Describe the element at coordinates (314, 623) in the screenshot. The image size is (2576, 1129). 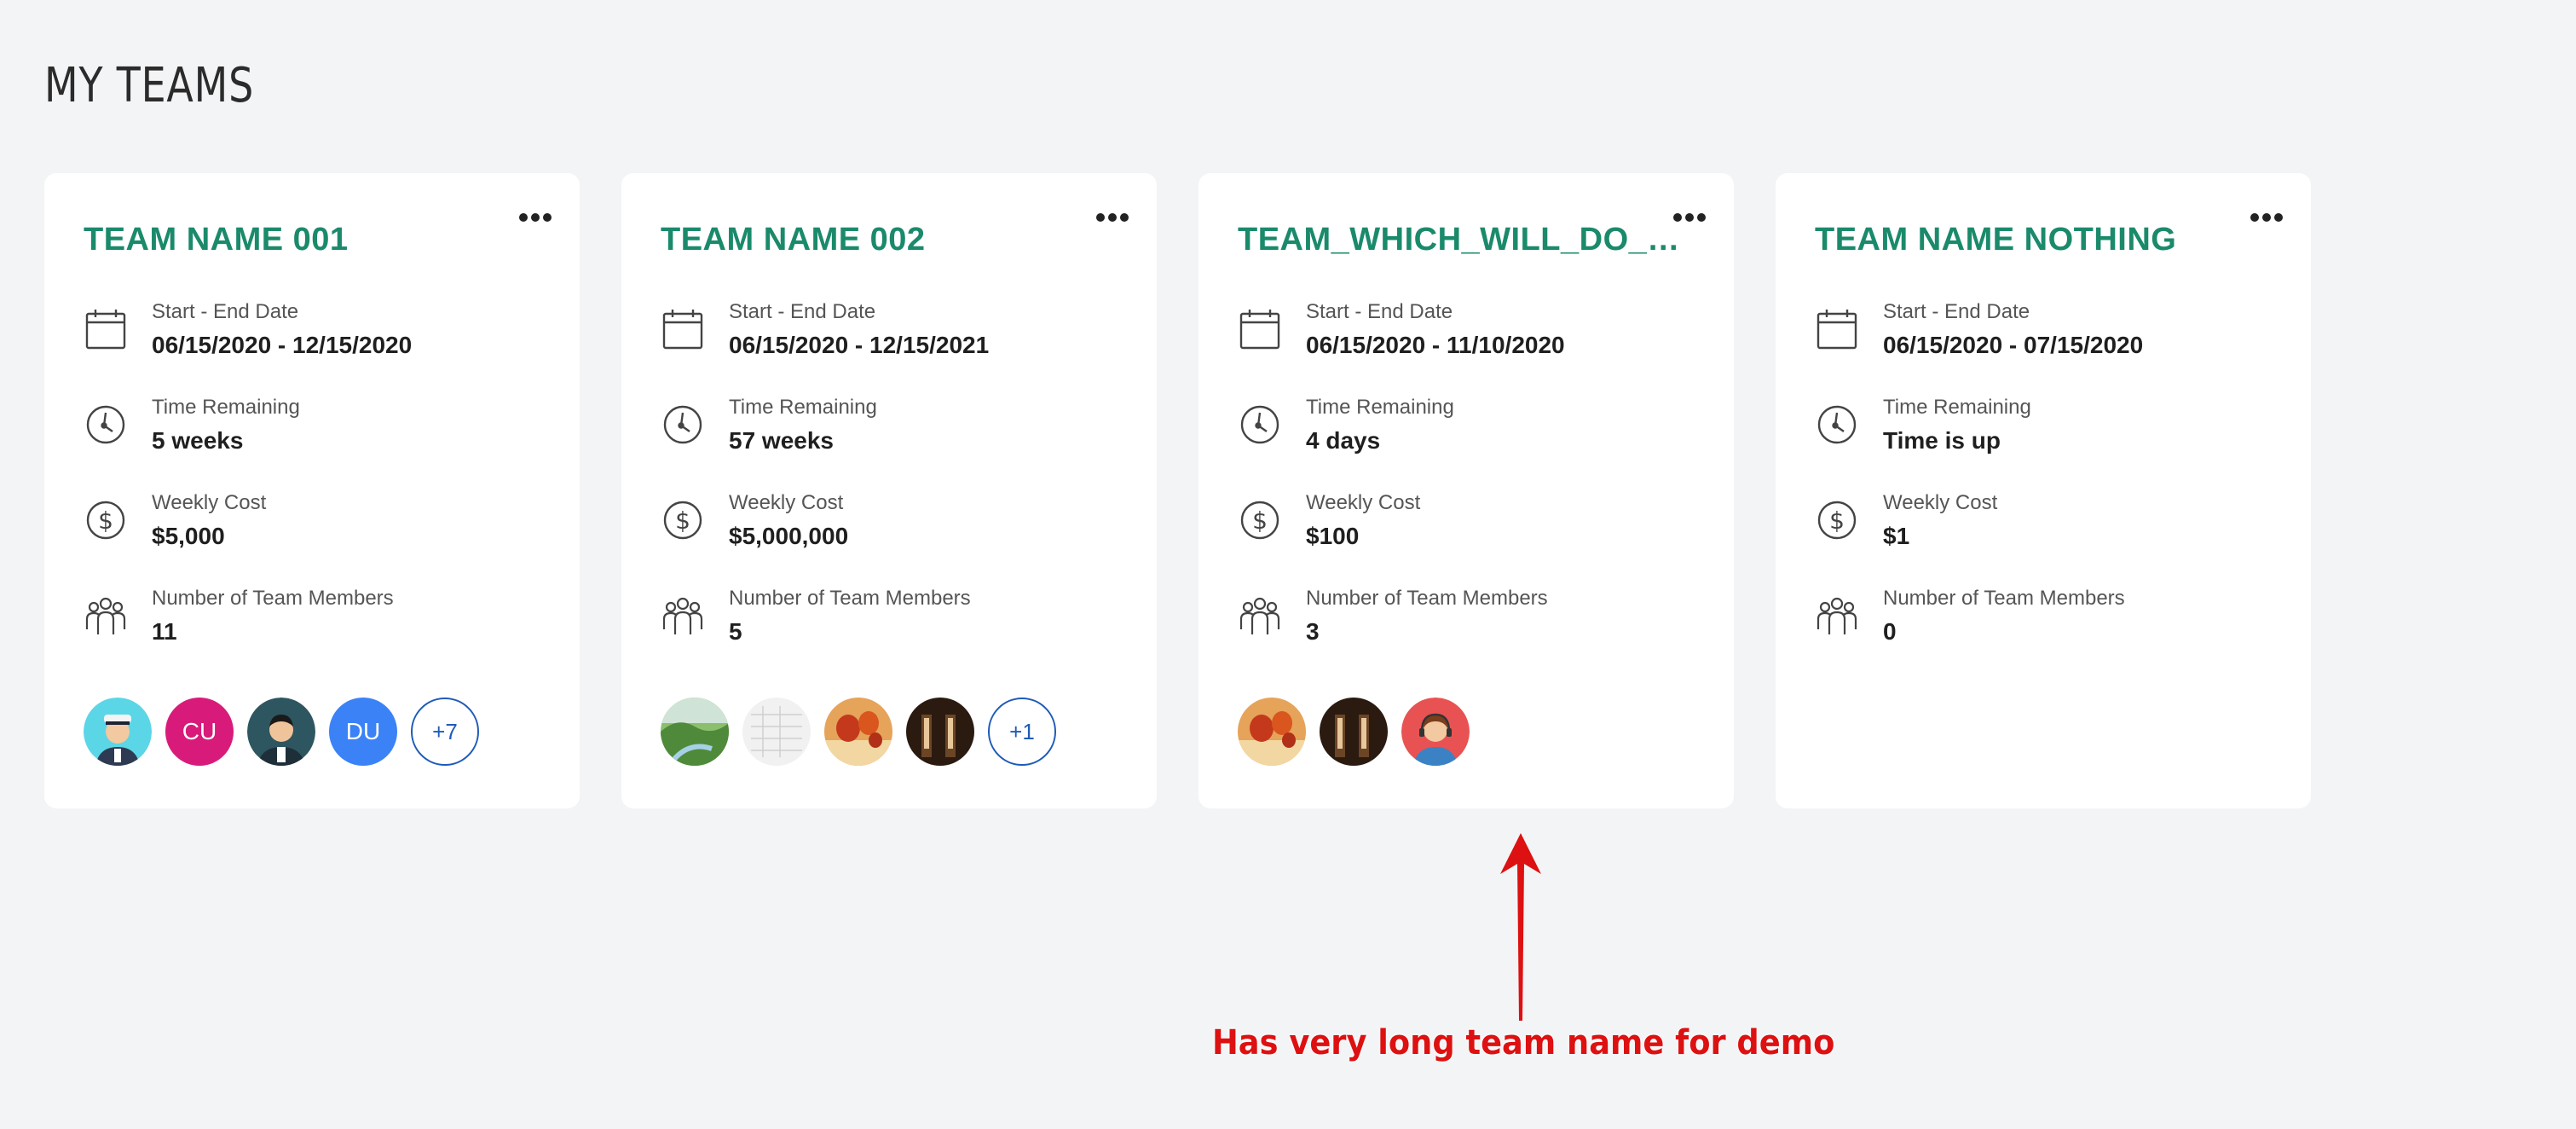
I see `info-row-members: Number of Team Members 11` at that location.